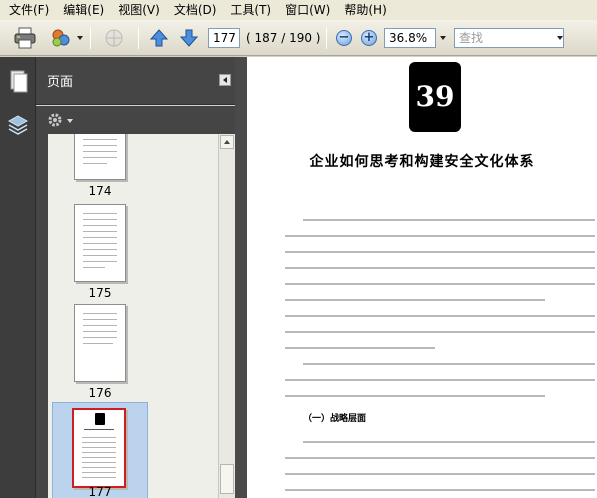 The width and height of the screenshot is (597, 498). What do you see at coordinates (410, 38) in the screenshot?
I see `zoom-input: 36.8%` at bounding box center [410, 38].